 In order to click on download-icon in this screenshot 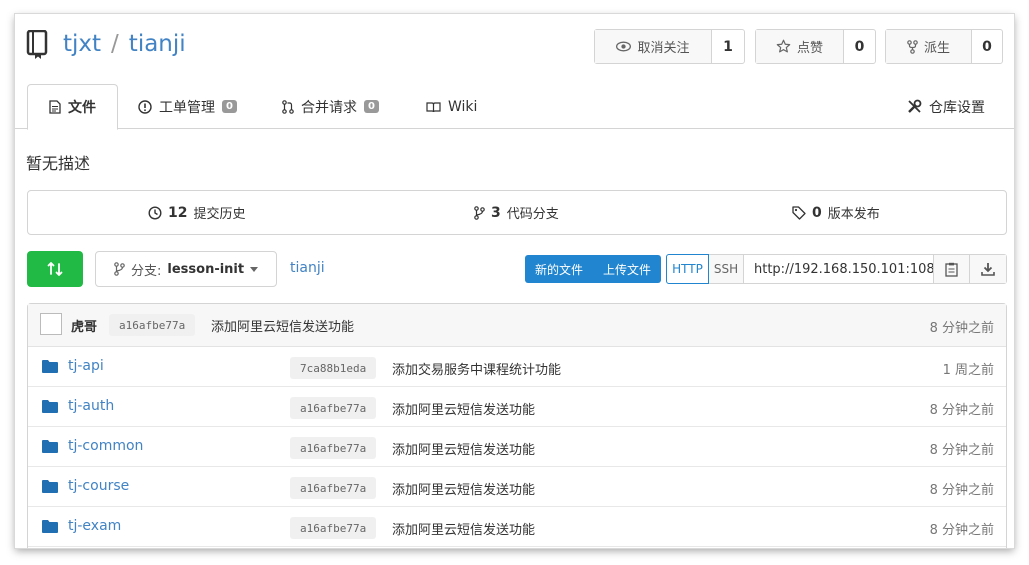, I will do `click(988, 269)`.